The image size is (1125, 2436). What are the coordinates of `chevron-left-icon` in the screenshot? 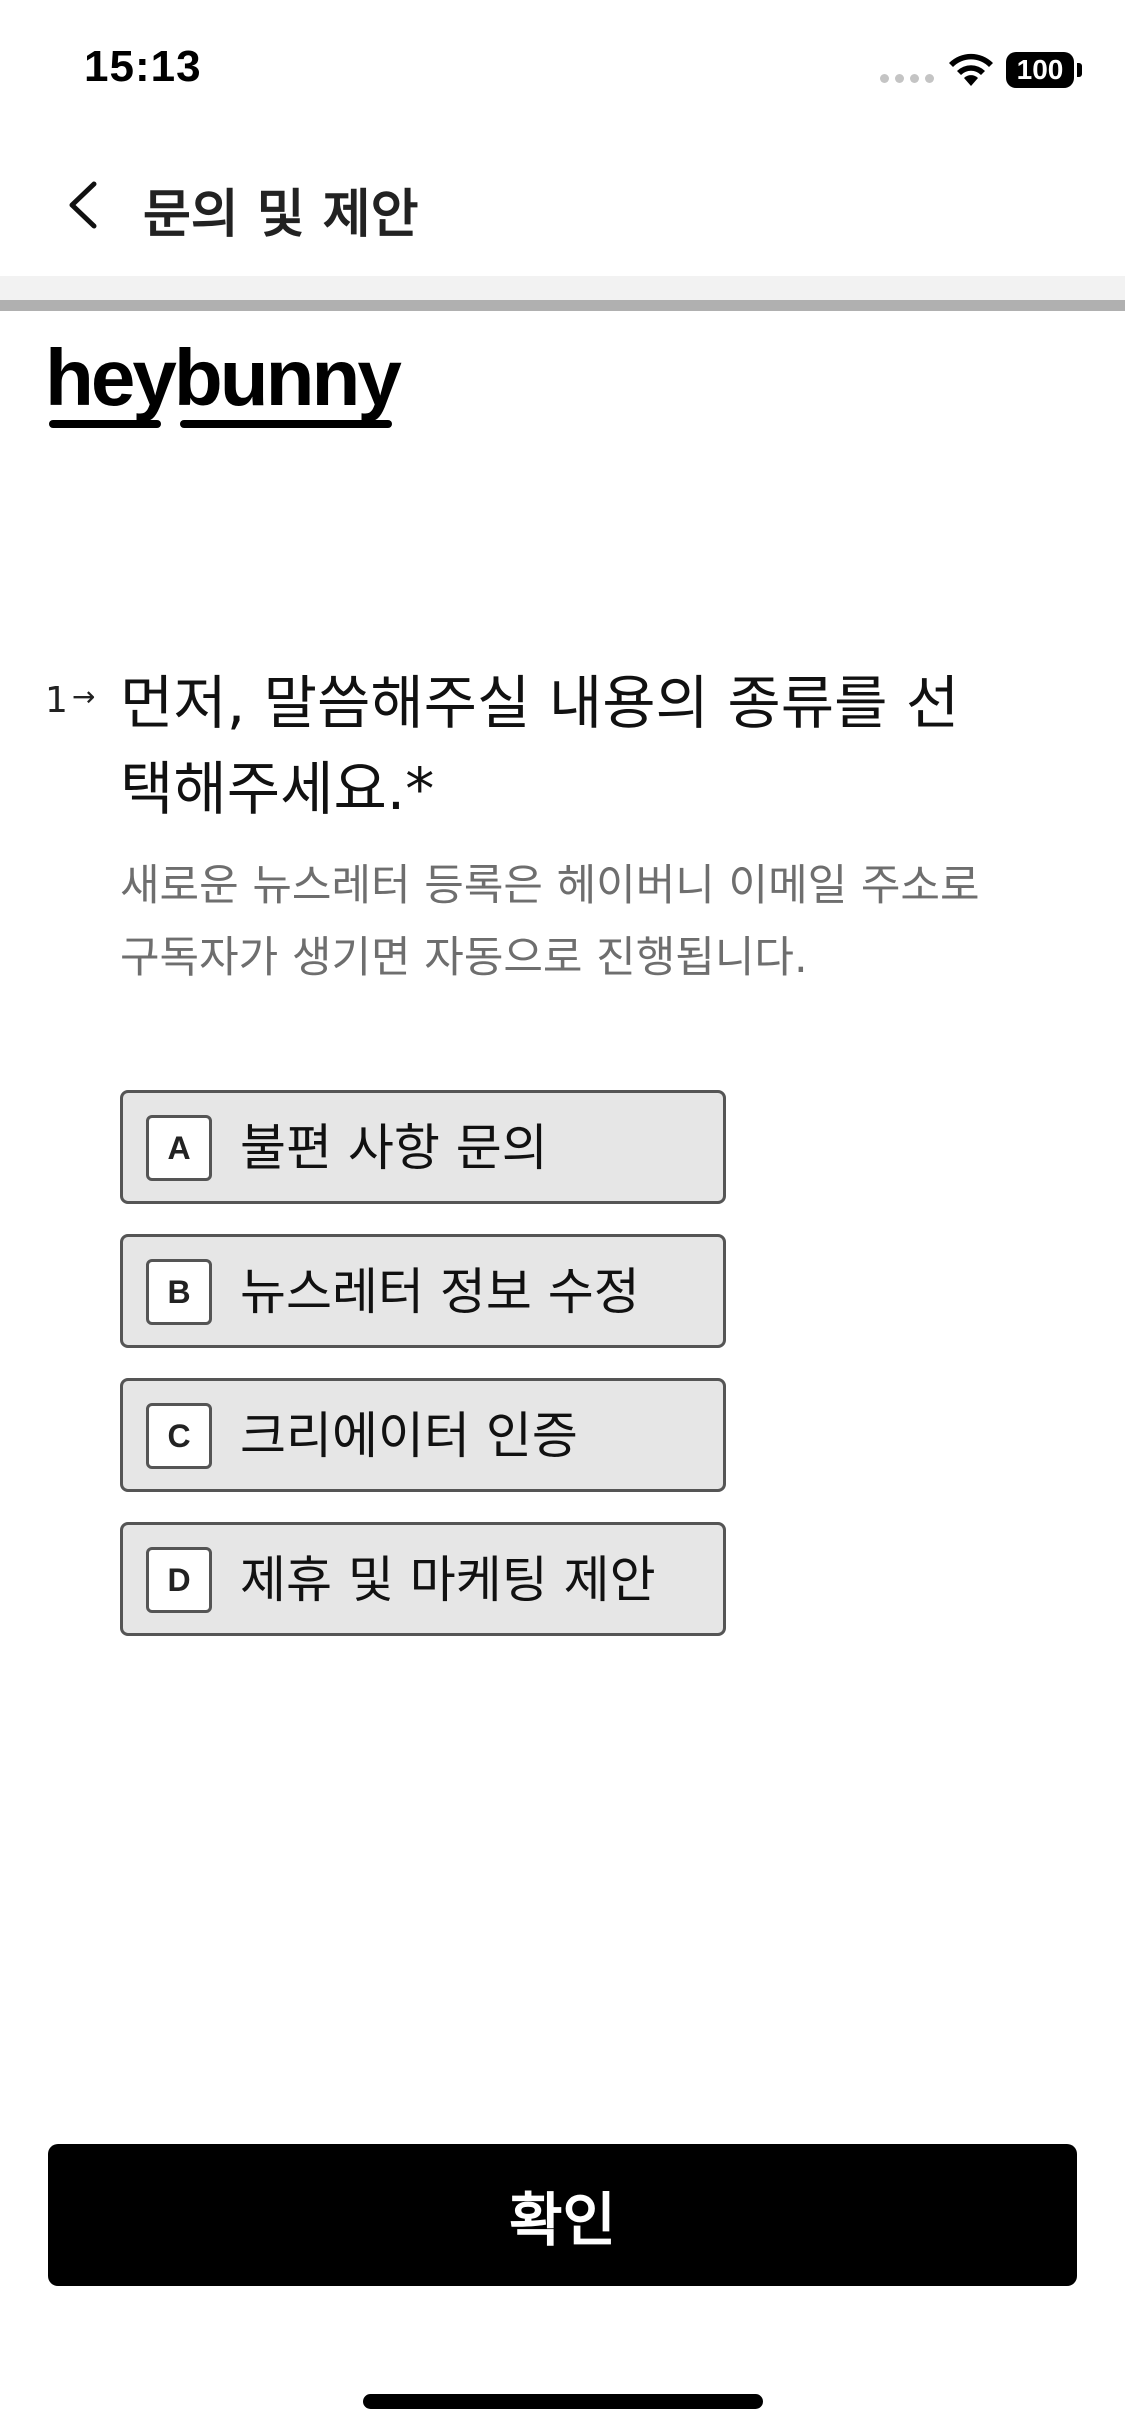 It's located at (85, 205).